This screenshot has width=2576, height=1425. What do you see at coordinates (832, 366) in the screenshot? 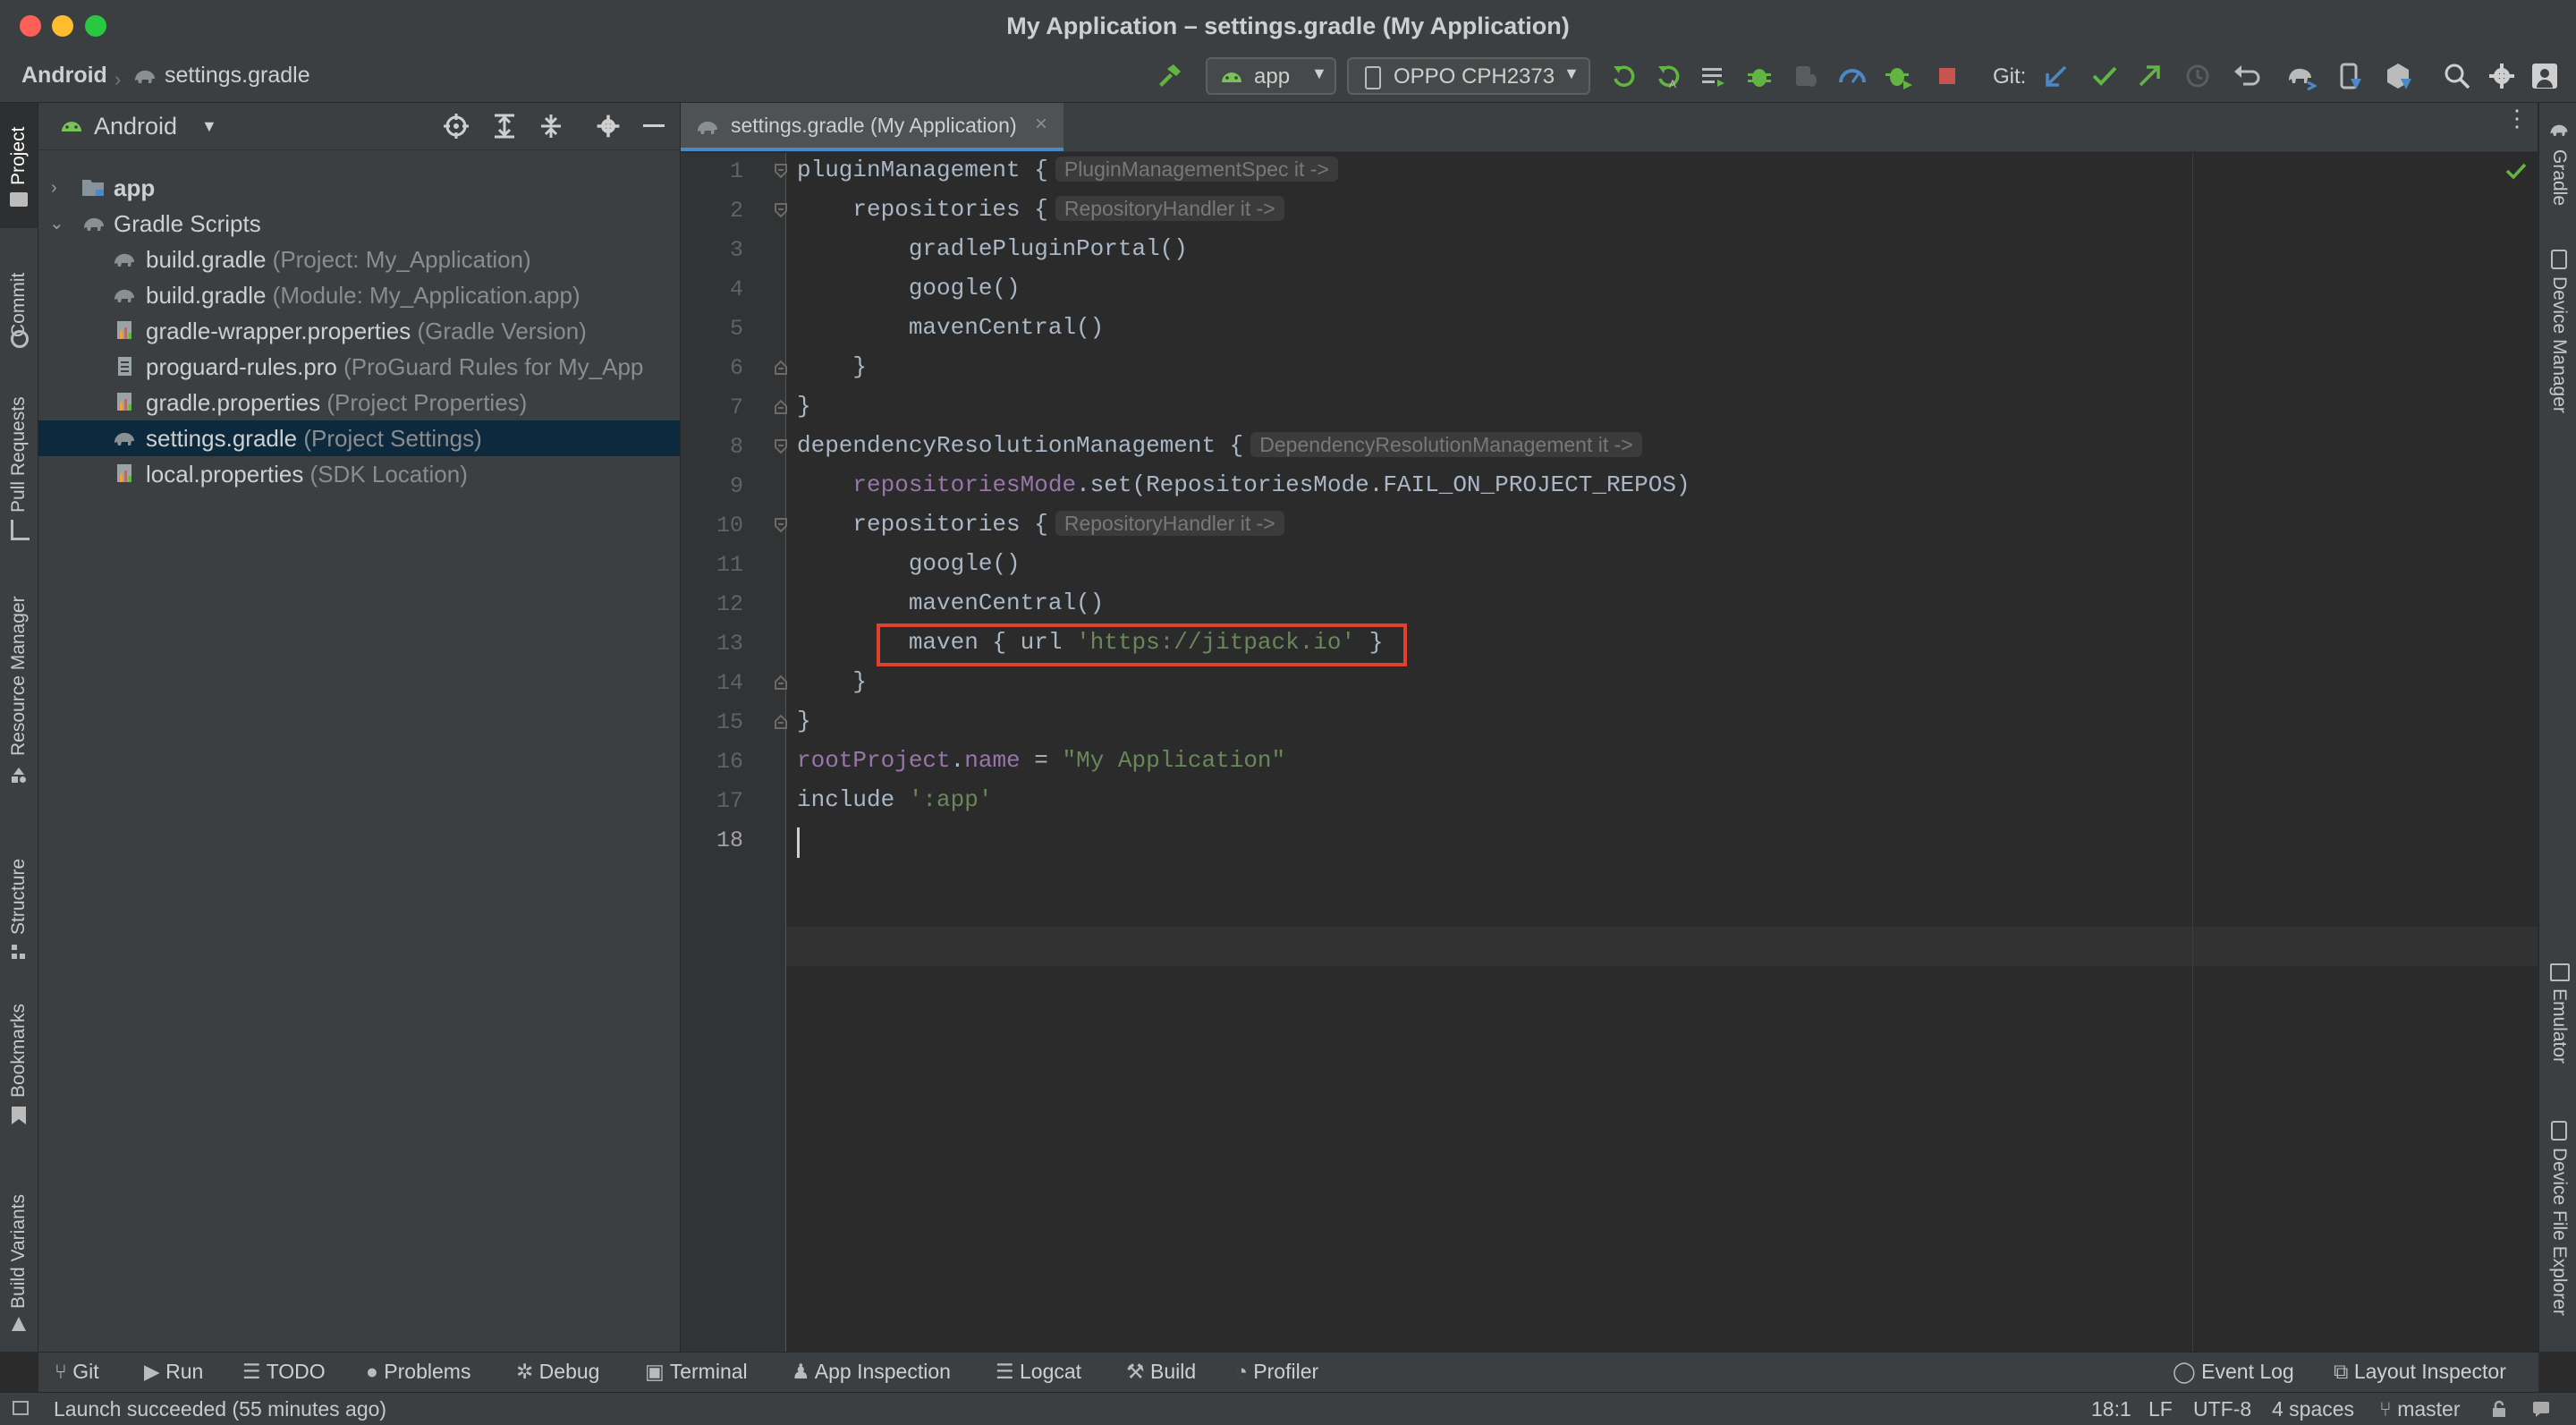
I see `code-line-6: }` at bounding box center [832, 366].